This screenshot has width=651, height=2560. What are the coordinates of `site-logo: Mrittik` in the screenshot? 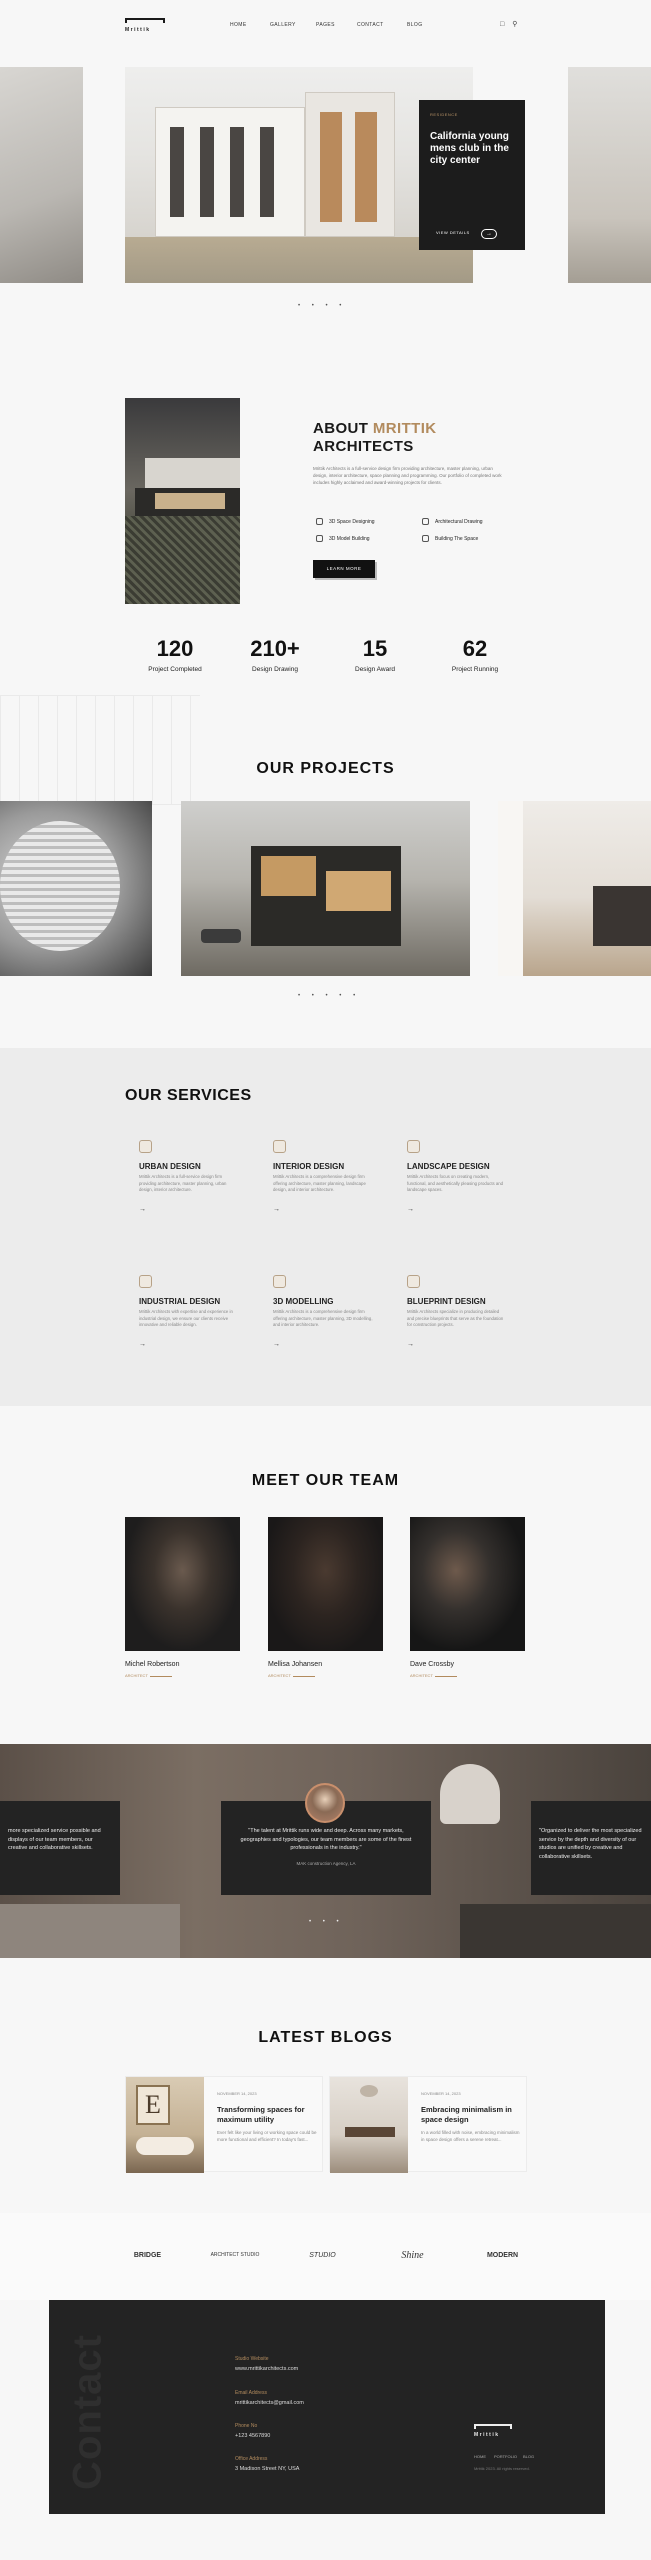 It's located at (145, 26).